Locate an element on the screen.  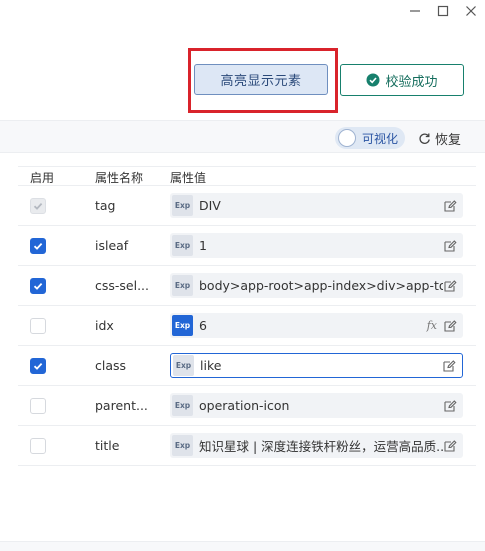
table-row: idx Exp 6 fx is located at coordinates (247, 326).